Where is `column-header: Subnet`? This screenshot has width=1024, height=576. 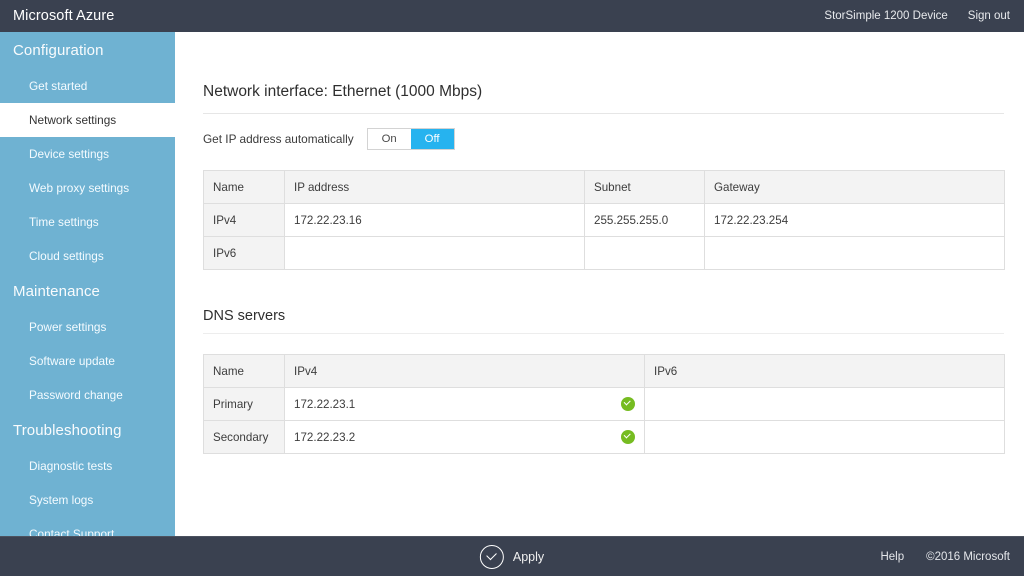
column-header: Subnet is located at coordinates (644, 187).